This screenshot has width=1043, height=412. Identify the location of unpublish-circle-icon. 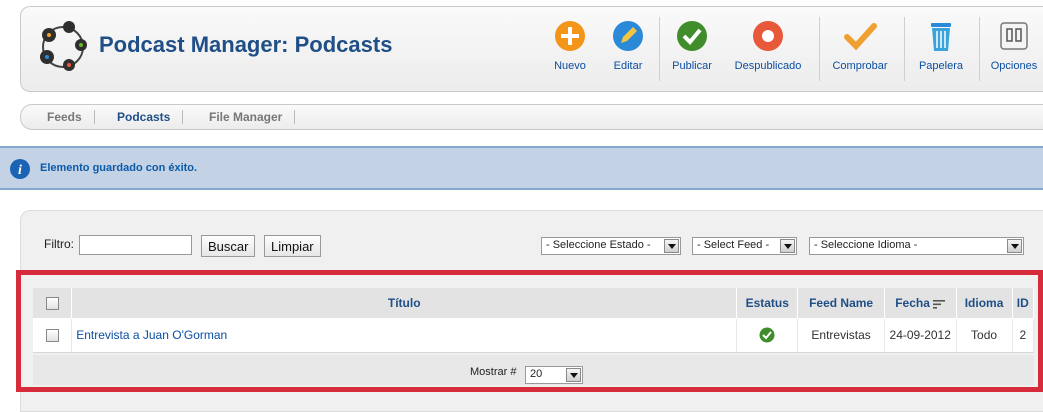
(768, 36).